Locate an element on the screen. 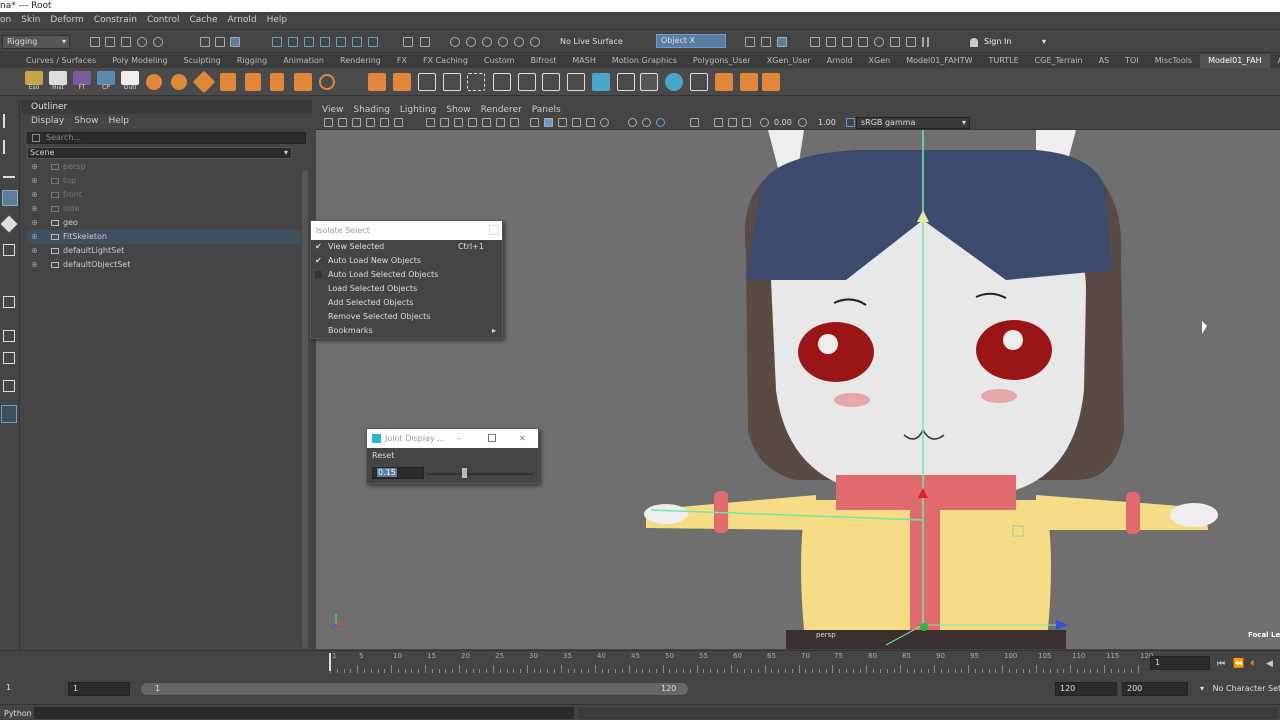 The height and width of the screenshot is (720, 1280). smooth-shade-icon is located at coordinates (548, 122).